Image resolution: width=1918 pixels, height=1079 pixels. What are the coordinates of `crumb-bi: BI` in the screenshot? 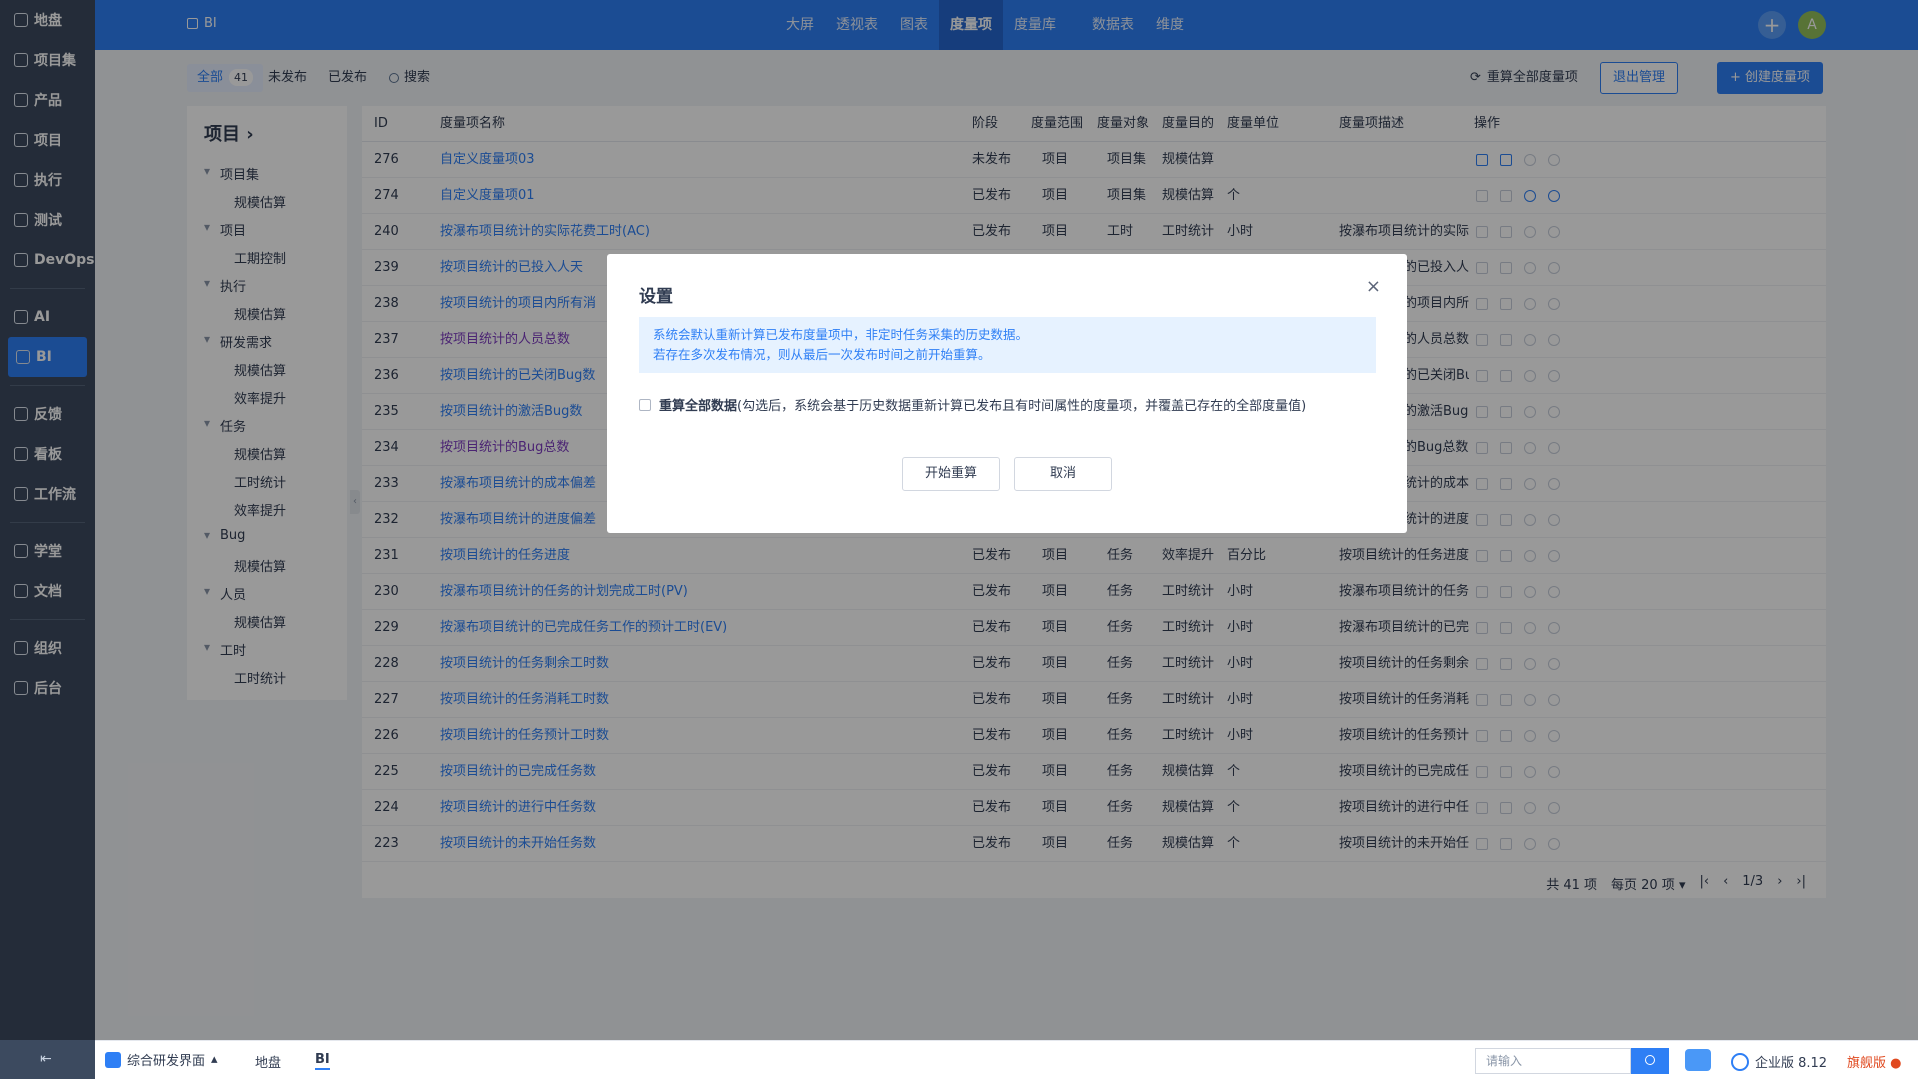 It's located at (322, 1061).